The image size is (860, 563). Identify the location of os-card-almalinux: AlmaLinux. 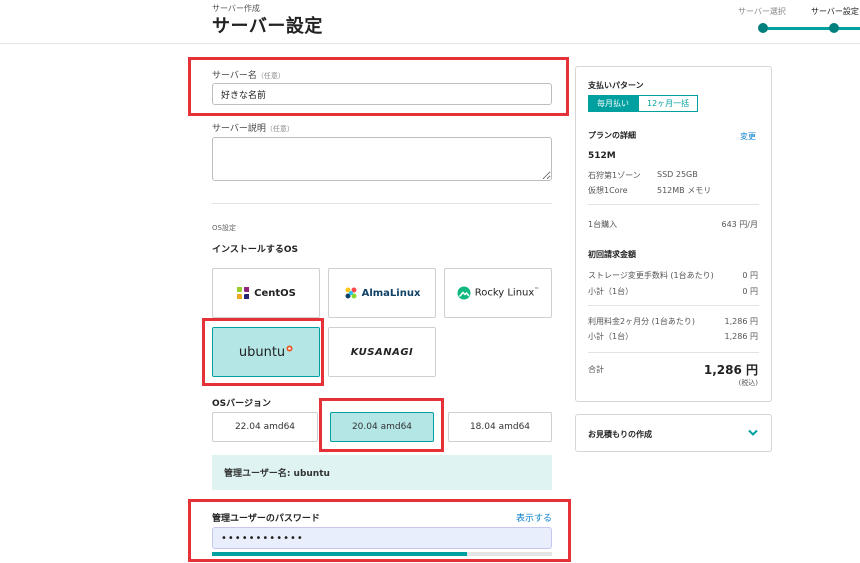
(382, 293).